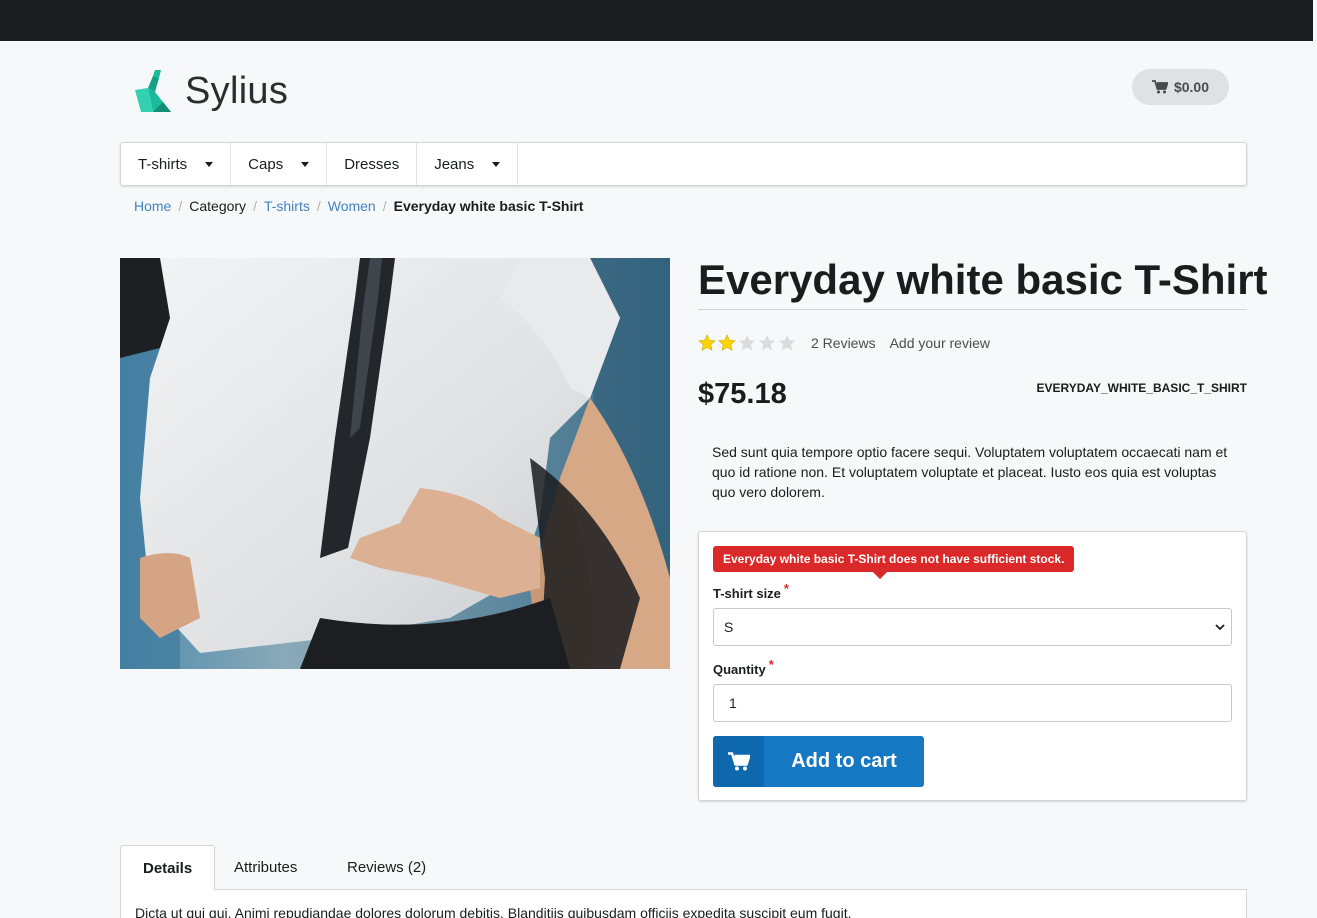 Image resolution: width=1317 pixels, height=918 pixels. Describe the element at coordinates (844, 761) in the screenshot. I see `add-to-cart-label: Add to cart` at that location.